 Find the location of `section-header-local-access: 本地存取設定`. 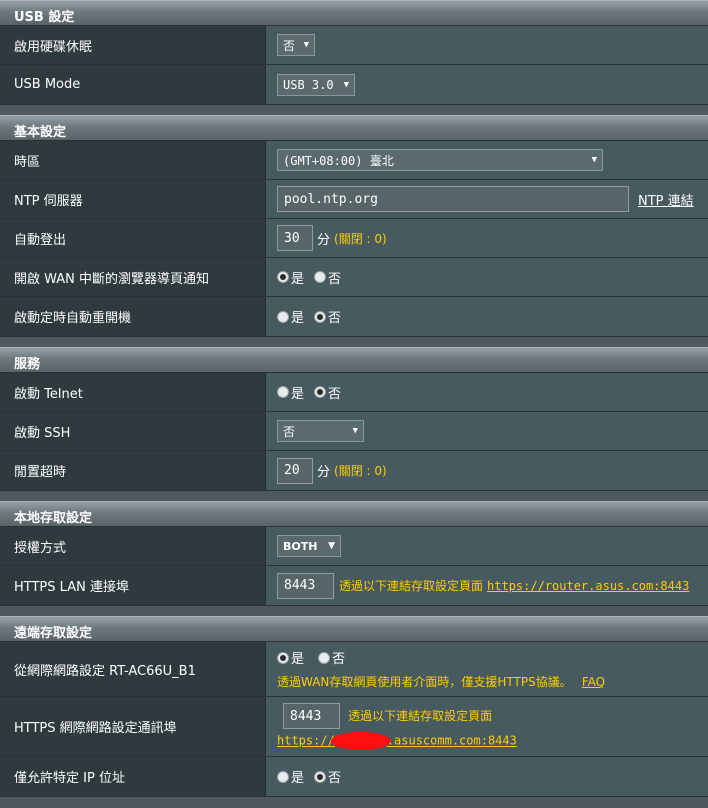

section-header-local-access: 本地存取設定 is located at coordinates (354, 514).